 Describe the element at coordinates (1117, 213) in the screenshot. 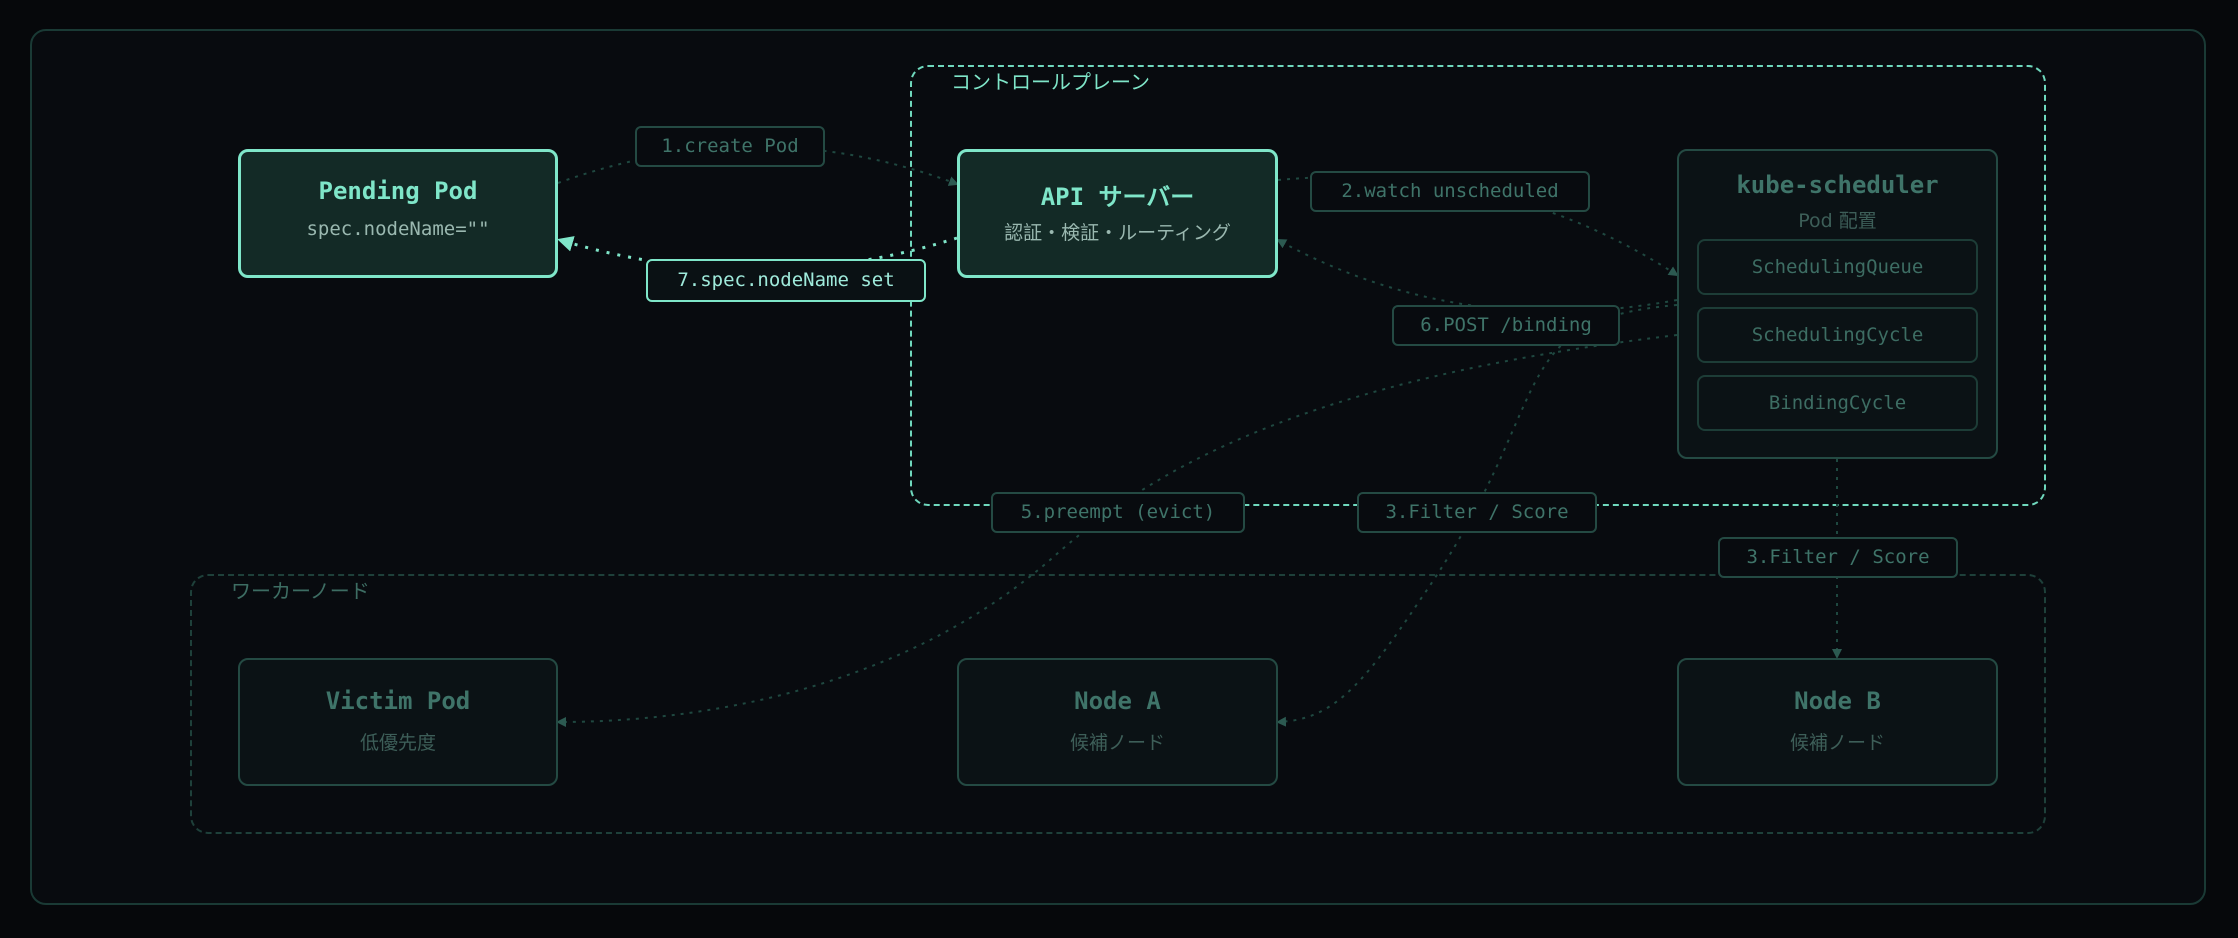

I see `api-server-node: API サーバー 認証・検証・ルーティング` at that location.